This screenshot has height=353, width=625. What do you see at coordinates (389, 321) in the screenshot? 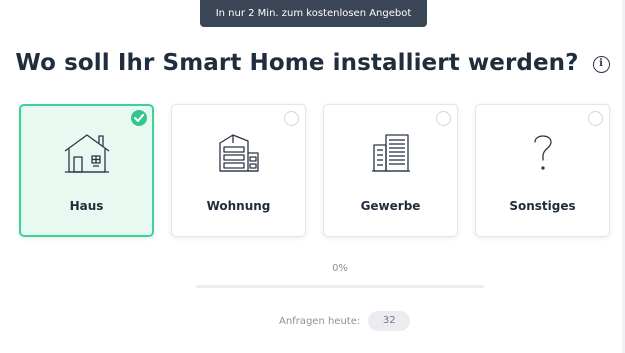
I see `requests-count-badge: 32` at bounding box center [389, 321].